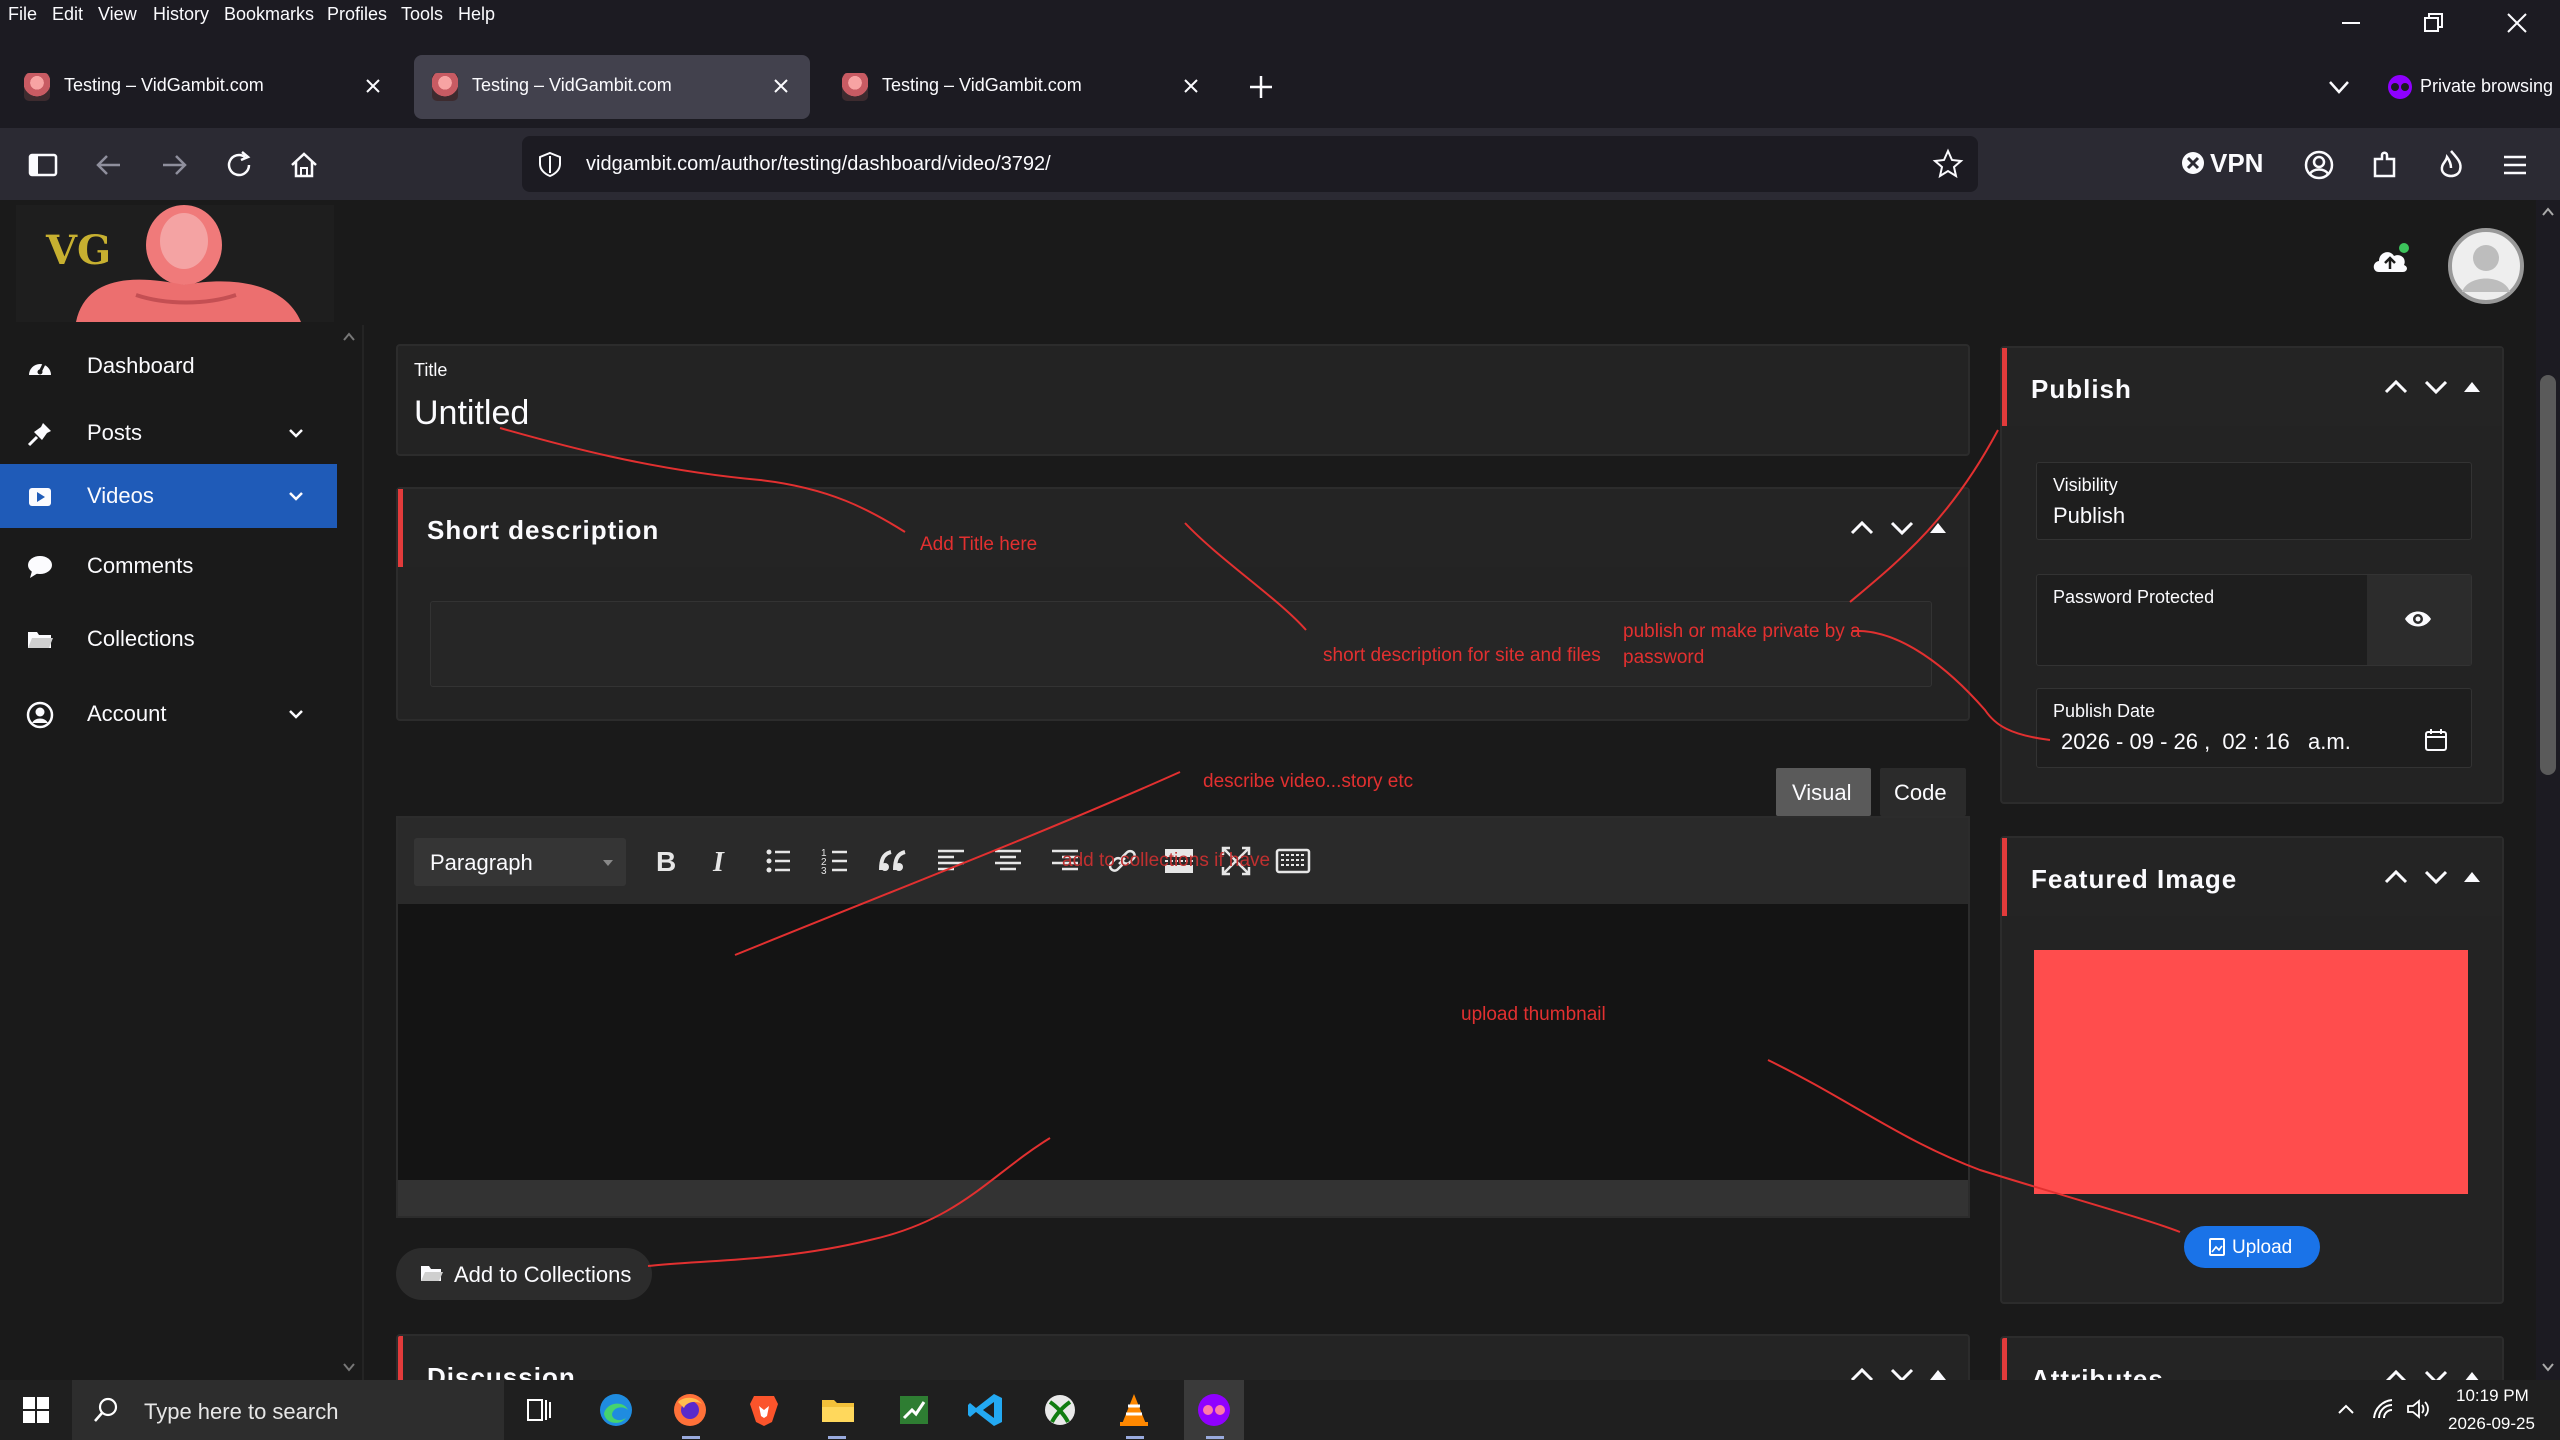 Image resolution: width=2560 pixels, height=1440 pixels. Describe the element at coordinates (1060, 1410) in the screenshot. I see `xbox-icon` at that location.